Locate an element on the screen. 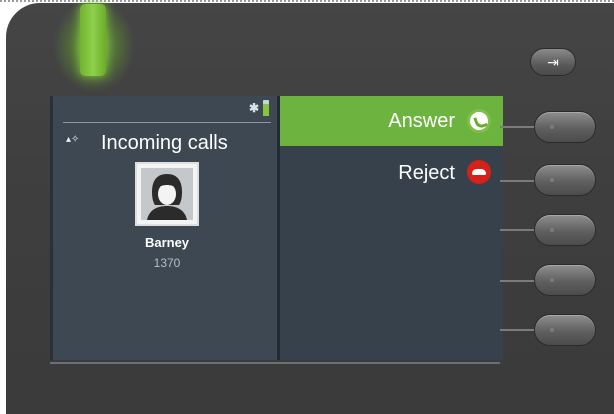 Image resolution: width=614 pixels, height=414 pixels. battery-icon is located at coordinates (266, 108).